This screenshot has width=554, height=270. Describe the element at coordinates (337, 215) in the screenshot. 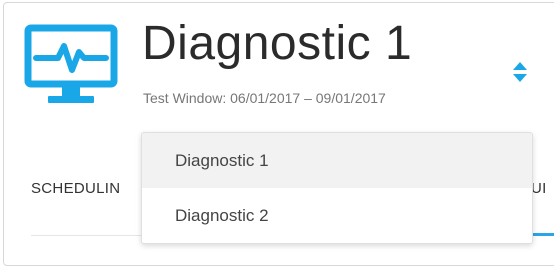

I see `dropdown-option-diagnostic-2: Diagnostic 2` at that location.